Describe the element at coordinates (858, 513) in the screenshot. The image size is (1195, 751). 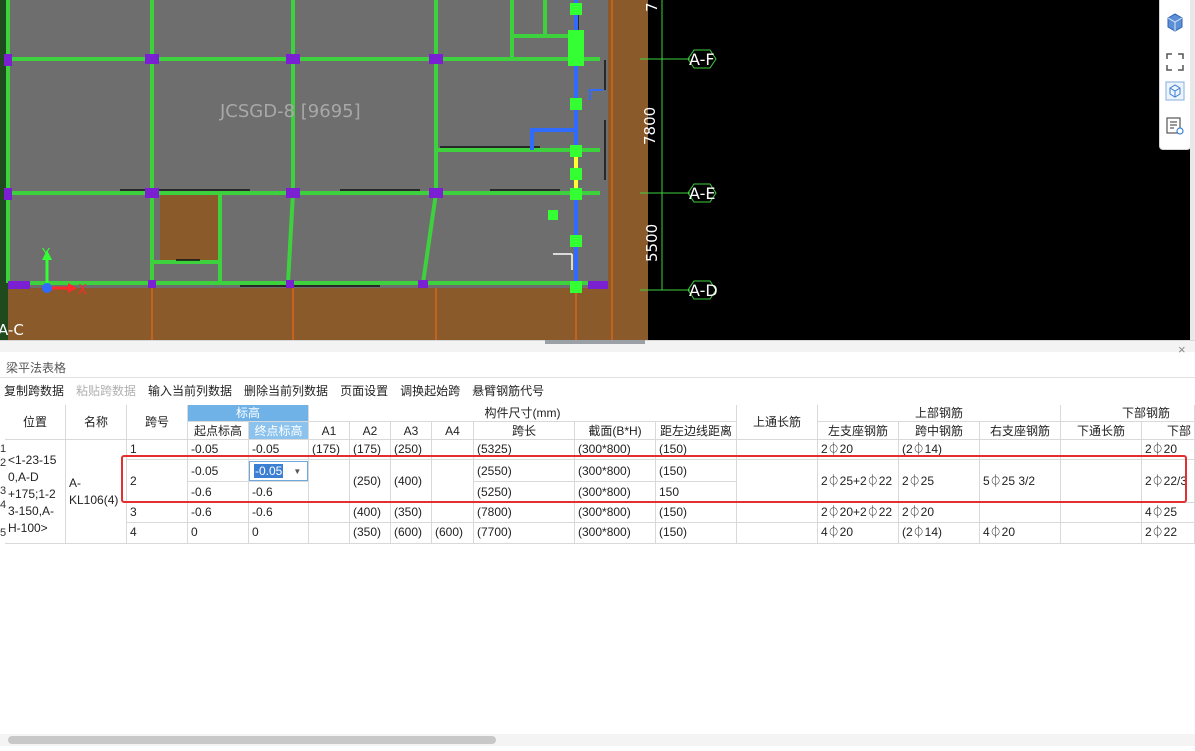
I see `table-cell-left-support: 2⏀20+2⏀22` at that location.